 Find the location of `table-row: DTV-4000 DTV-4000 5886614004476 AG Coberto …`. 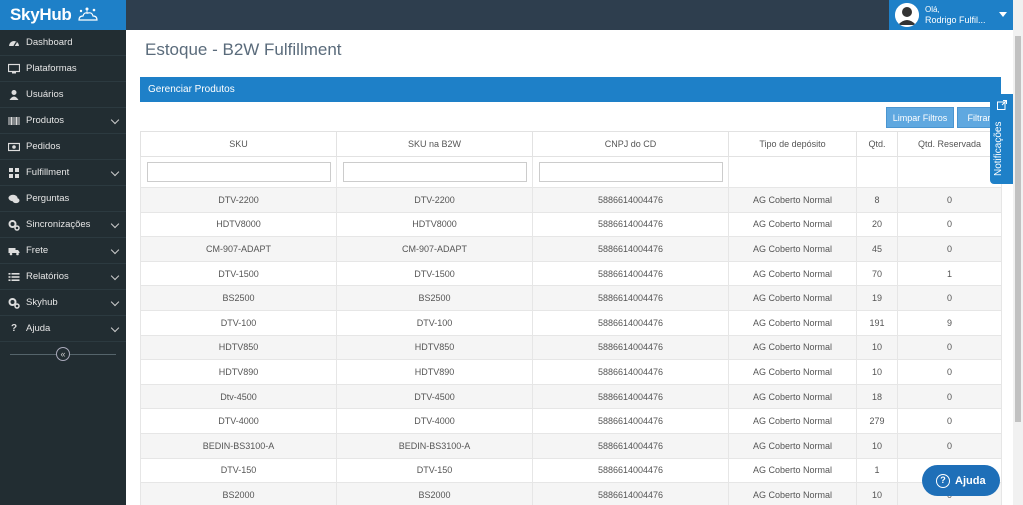

table-row: DTV-4000 DTV-4000 5886614004476 AG Coberto … is located at coordinates (571, 421).